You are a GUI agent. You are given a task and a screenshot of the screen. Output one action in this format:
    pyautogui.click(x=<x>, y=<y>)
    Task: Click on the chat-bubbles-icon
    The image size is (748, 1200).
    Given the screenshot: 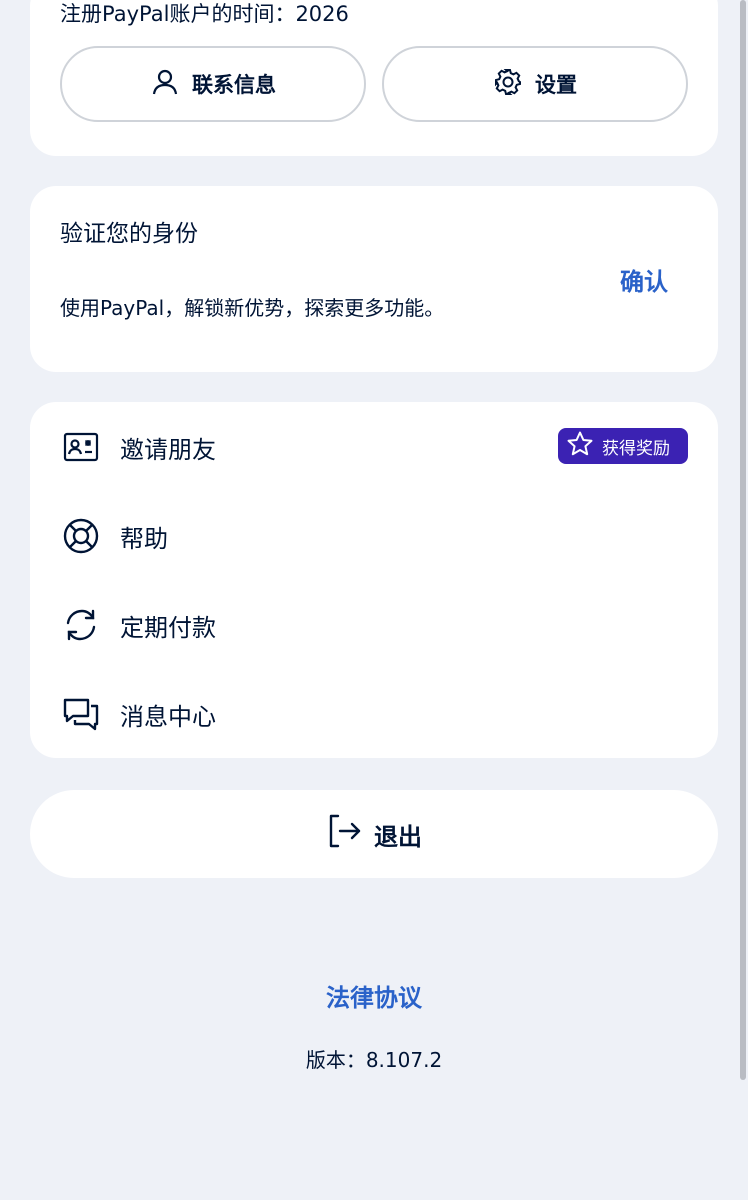 What is the action you would take?
    pyautogui.click(x=81, y=714)
    